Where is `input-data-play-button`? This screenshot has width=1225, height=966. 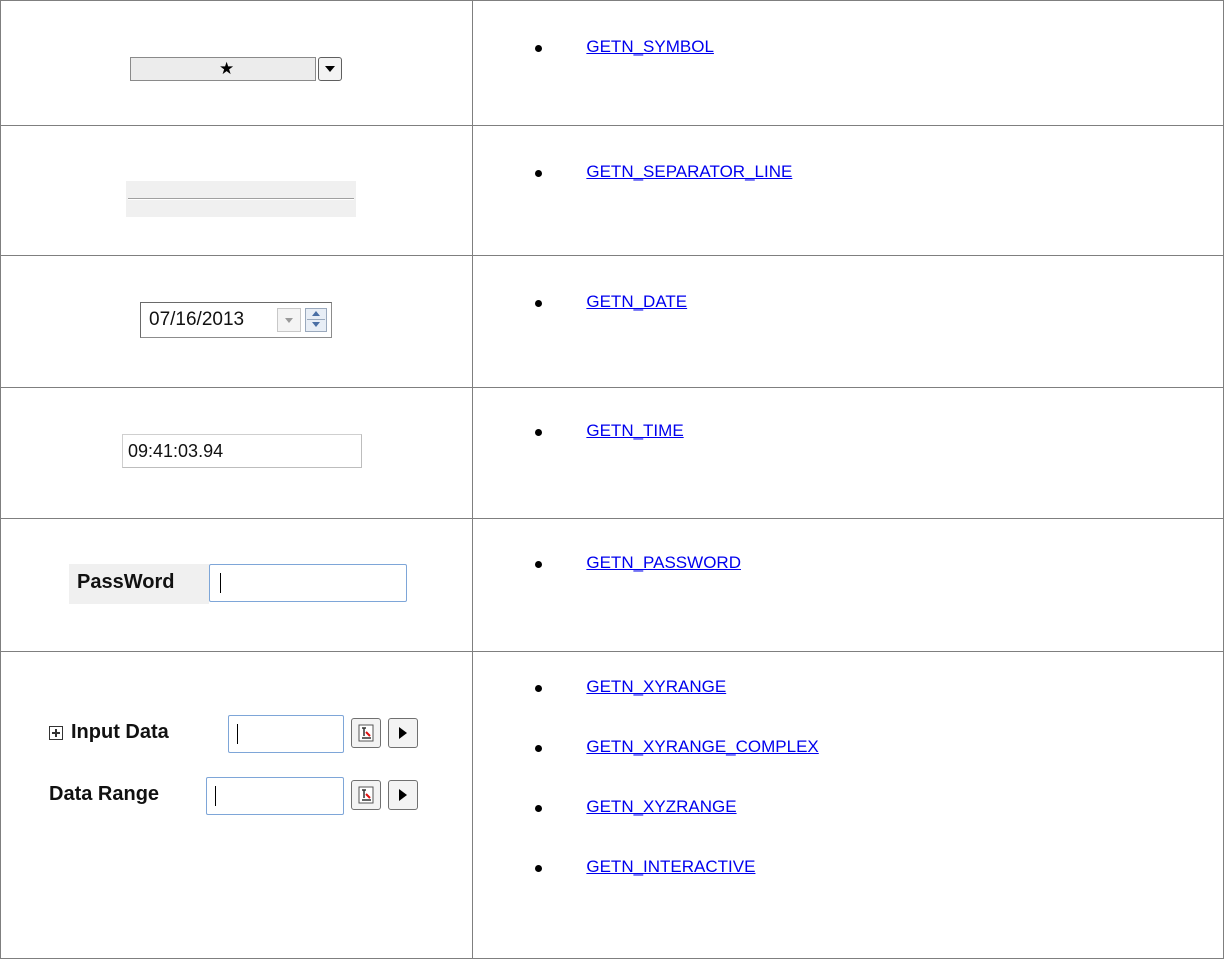 input-data-play-button is located at coordinates (403, 733).